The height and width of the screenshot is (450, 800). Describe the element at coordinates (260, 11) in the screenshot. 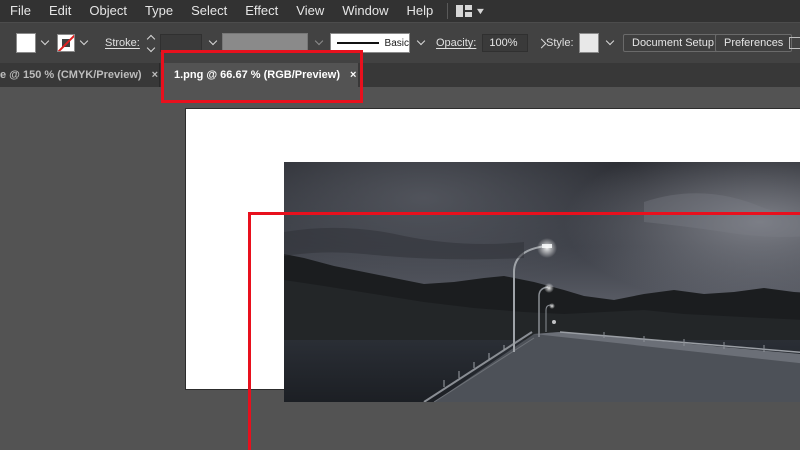

I see `menu-effect: Effect` at that location.